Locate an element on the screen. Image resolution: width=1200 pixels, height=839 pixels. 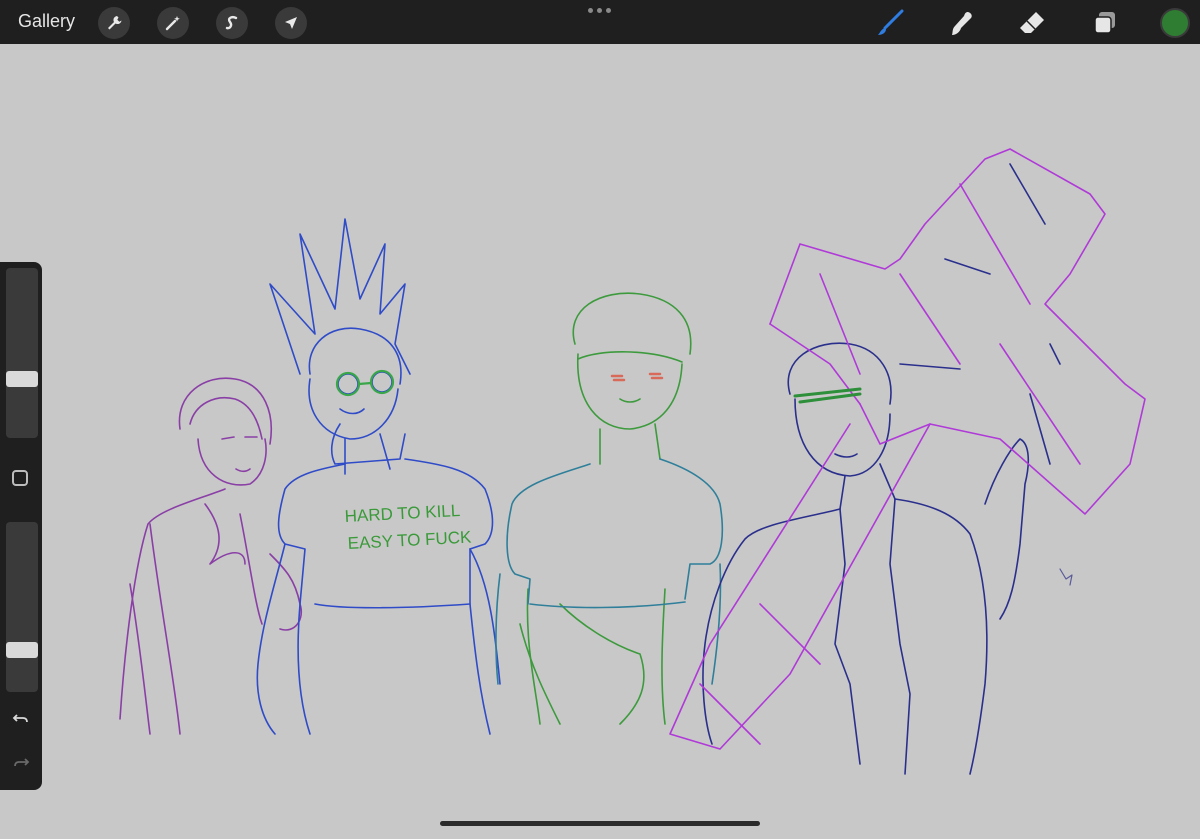
smudge-icon is located at coordinates (962, 23).